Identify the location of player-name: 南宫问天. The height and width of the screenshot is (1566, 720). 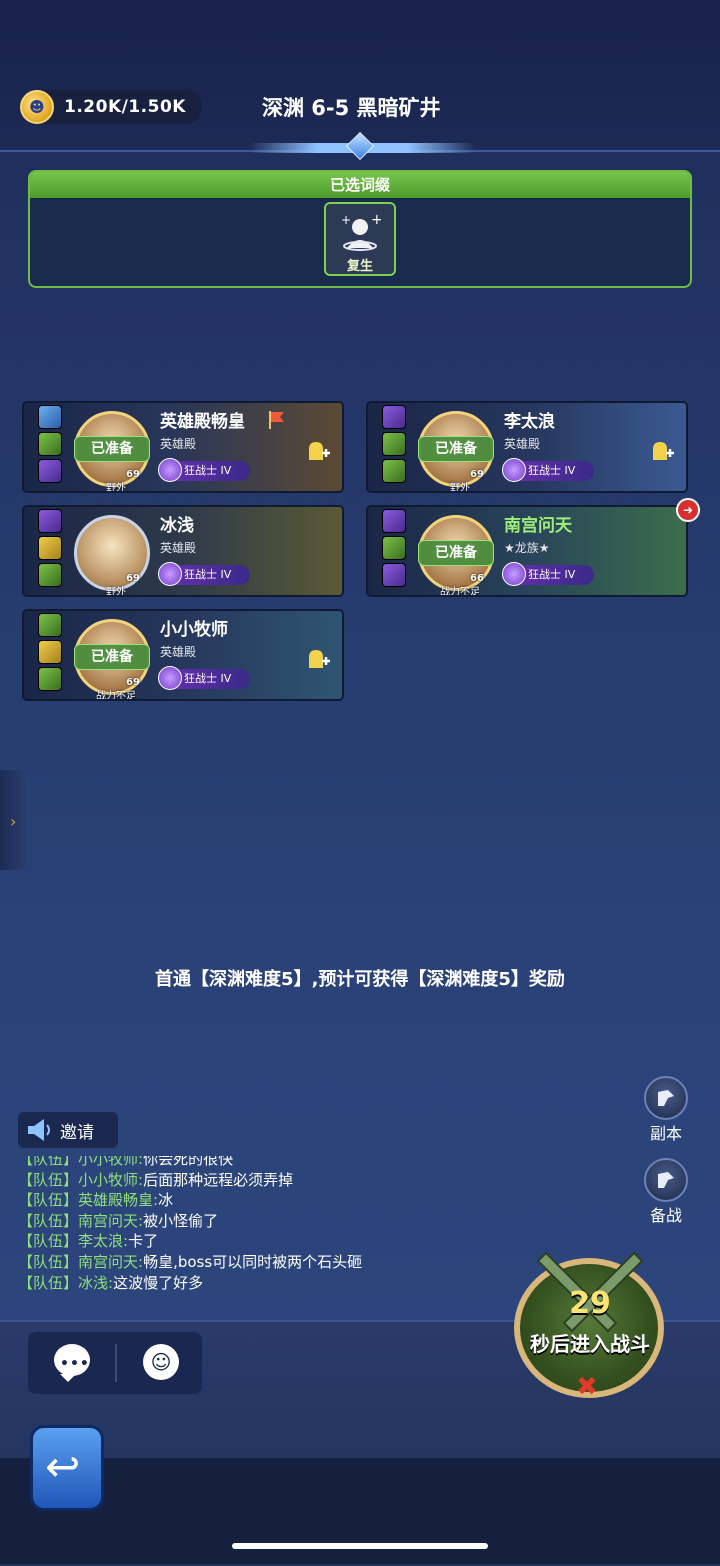
(538, 526).